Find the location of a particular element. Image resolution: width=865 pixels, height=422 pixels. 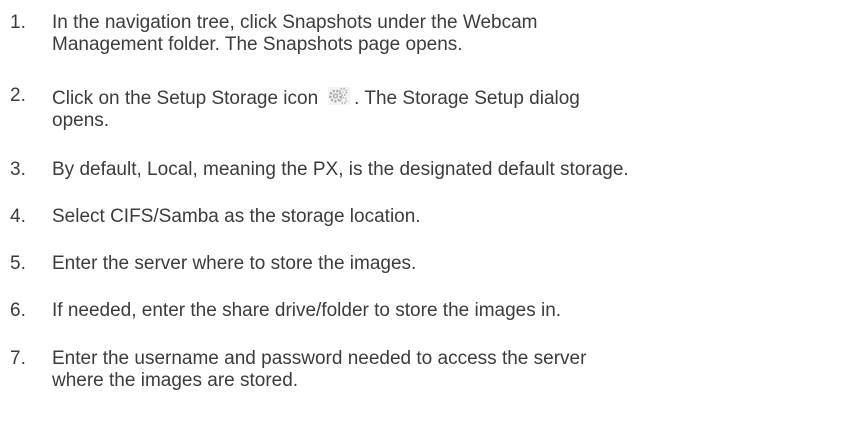

step-number: 1. is located at coordinates (18, 22).